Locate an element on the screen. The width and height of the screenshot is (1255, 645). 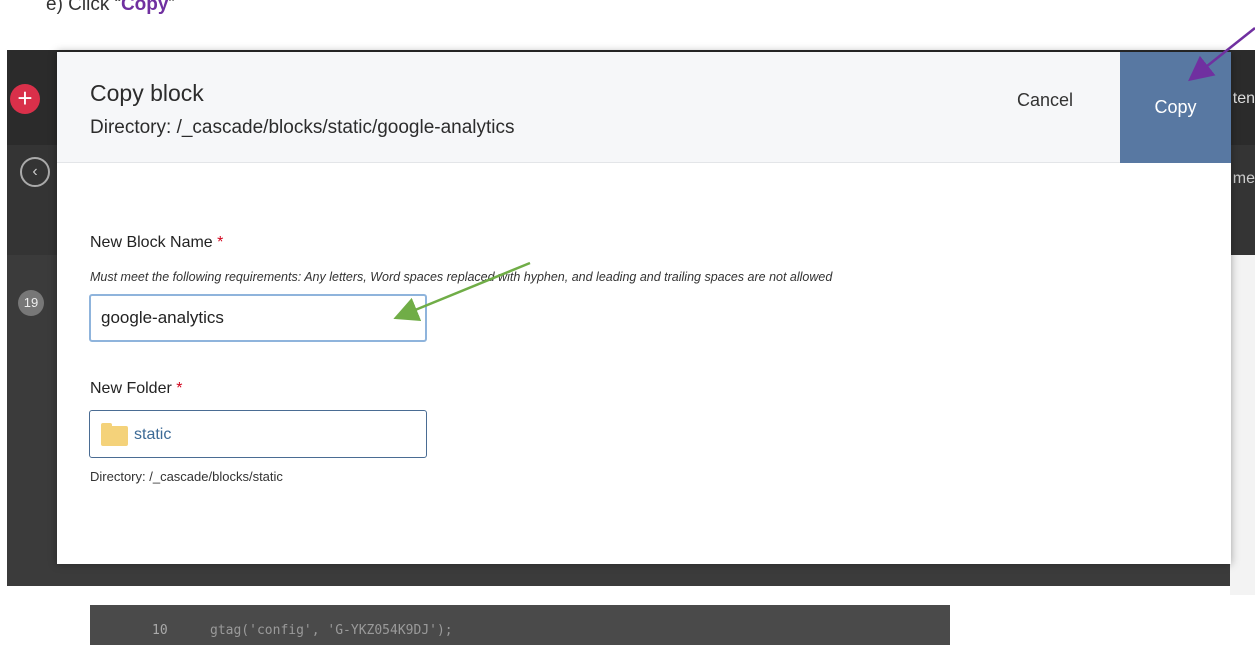
purple-arrow-icon is located at coordinates (1221, 54).